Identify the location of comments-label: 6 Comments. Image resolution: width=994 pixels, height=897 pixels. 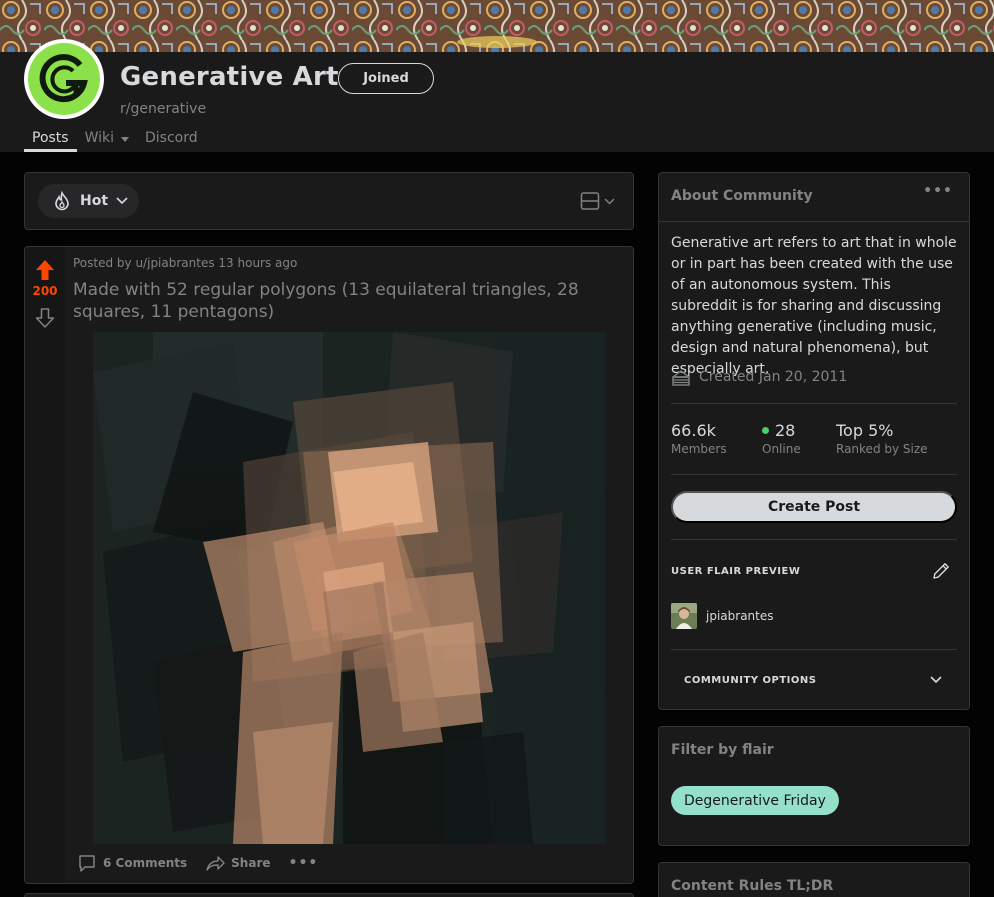
(145, 863).